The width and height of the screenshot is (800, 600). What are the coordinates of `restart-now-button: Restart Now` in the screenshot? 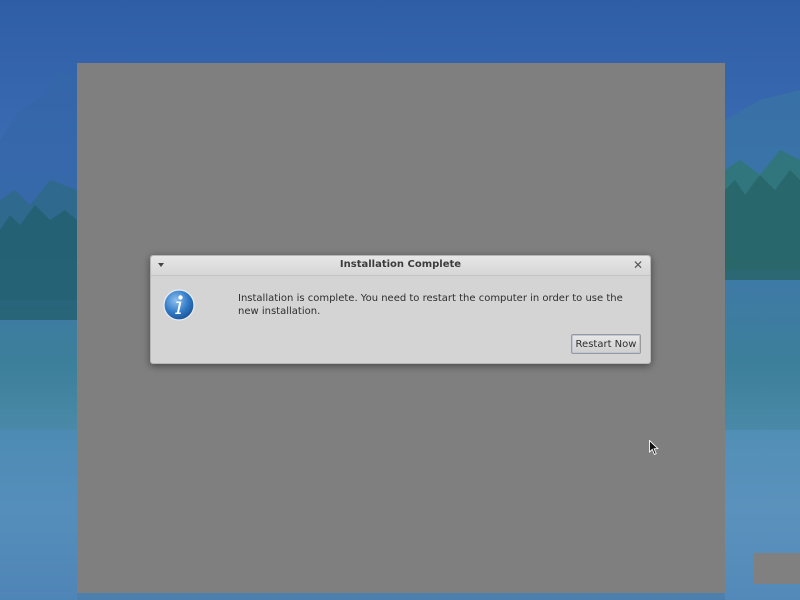 It's located at (606, 344).